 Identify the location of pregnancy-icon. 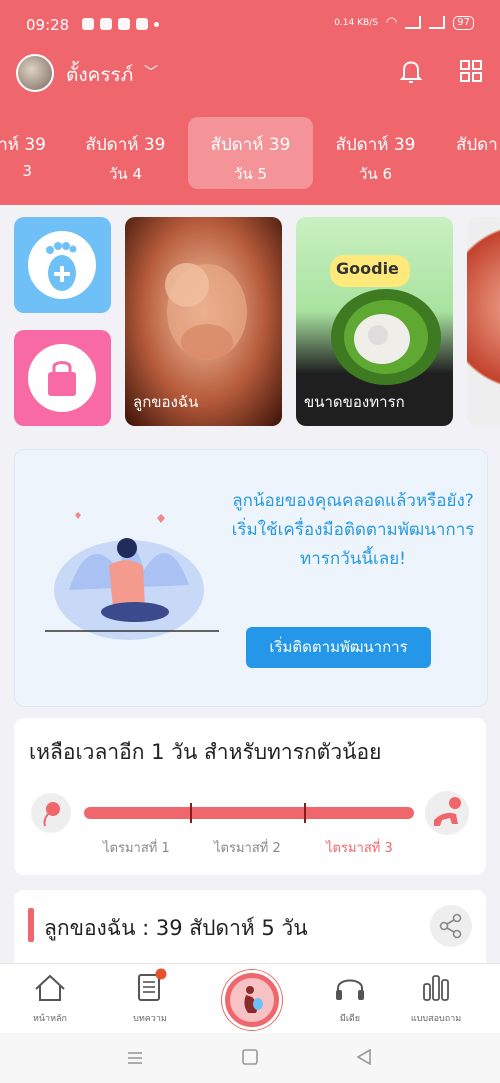
(252, 1000).